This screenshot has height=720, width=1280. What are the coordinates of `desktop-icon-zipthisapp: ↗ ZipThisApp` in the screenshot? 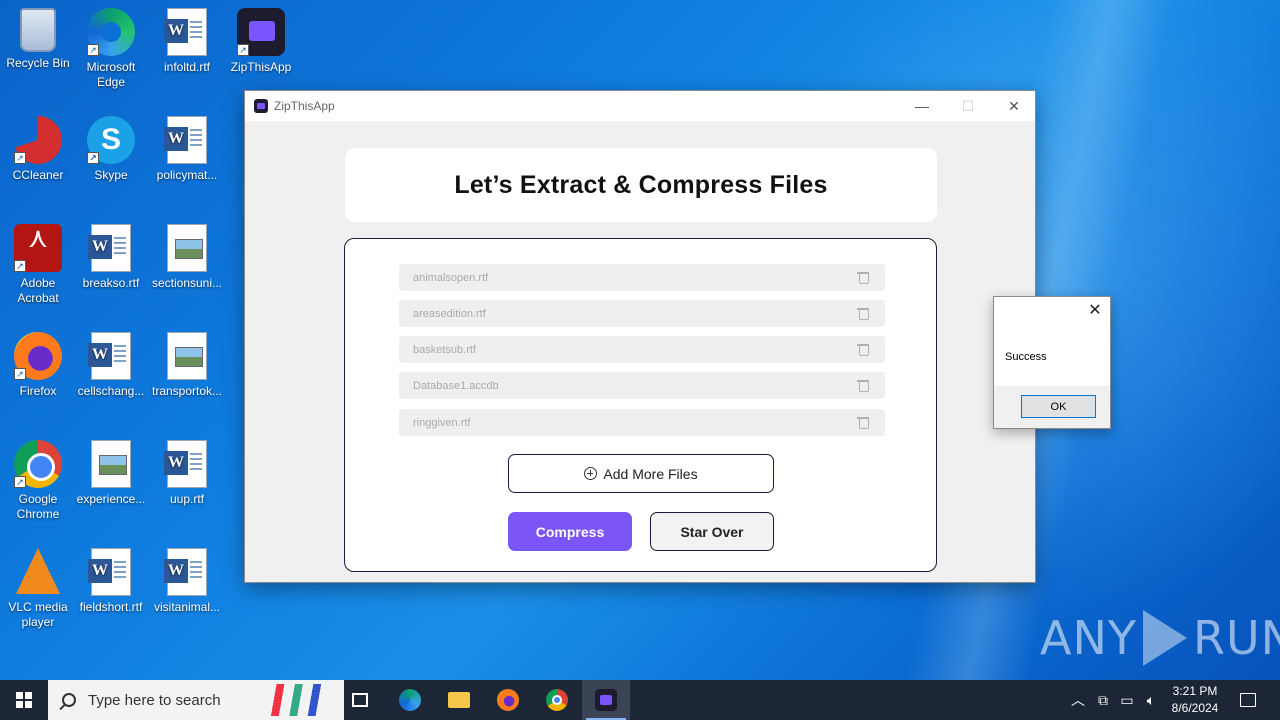 It's located at (261, 41).